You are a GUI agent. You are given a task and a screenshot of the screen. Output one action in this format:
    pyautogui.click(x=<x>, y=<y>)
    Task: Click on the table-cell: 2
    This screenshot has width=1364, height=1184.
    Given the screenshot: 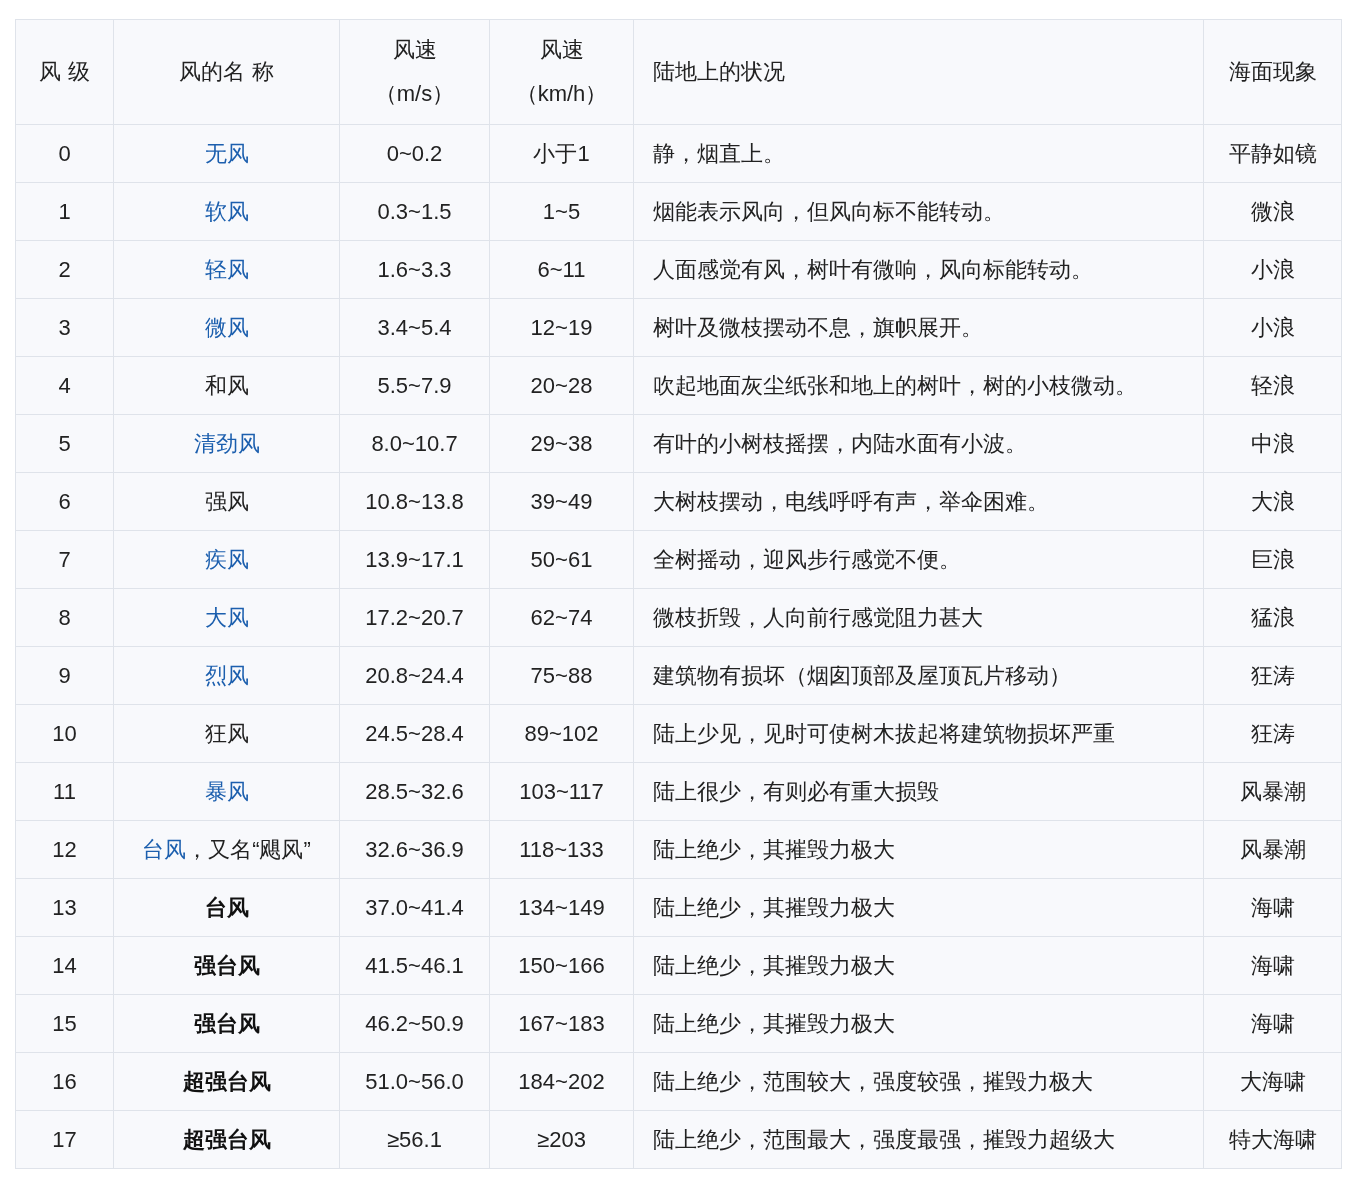 What is the action you would take?
    pyautogui.click(x=64, y=269)
    